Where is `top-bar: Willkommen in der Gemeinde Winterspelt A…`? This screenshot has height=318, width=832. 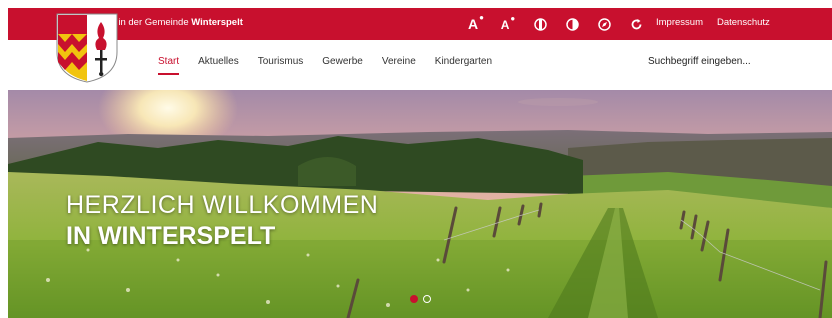
top-bar: Willkommen in der Gemeinde Winterspelt A… is located at coordinates (420, 24).